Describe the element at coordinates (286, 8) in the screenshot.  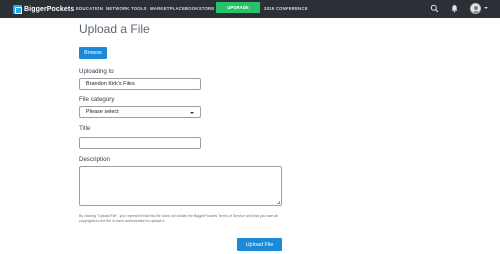
I see `nav-2019-conference: 2019 CONFERENCE` at that location.